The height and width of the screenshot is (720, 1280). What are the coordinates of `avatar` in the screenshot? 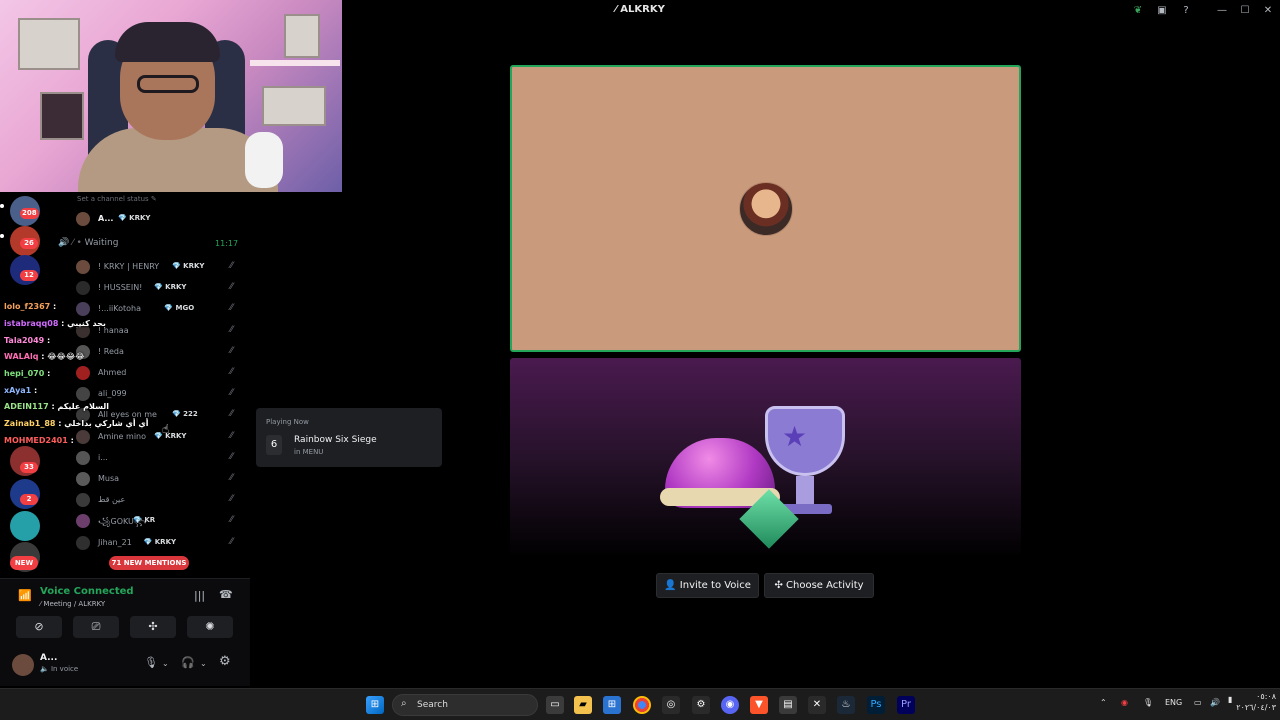 It's located at (83, 309).